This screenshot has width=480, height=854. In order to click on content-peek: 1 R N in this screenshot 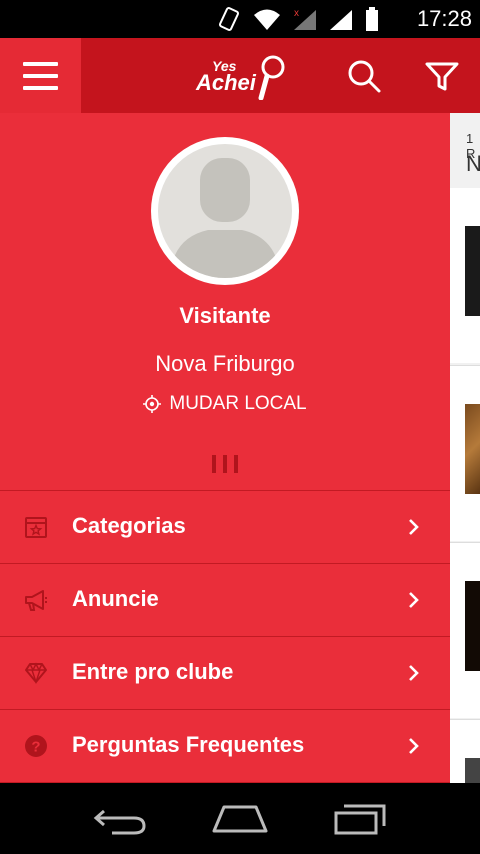, I will do `click(465, 448)`.